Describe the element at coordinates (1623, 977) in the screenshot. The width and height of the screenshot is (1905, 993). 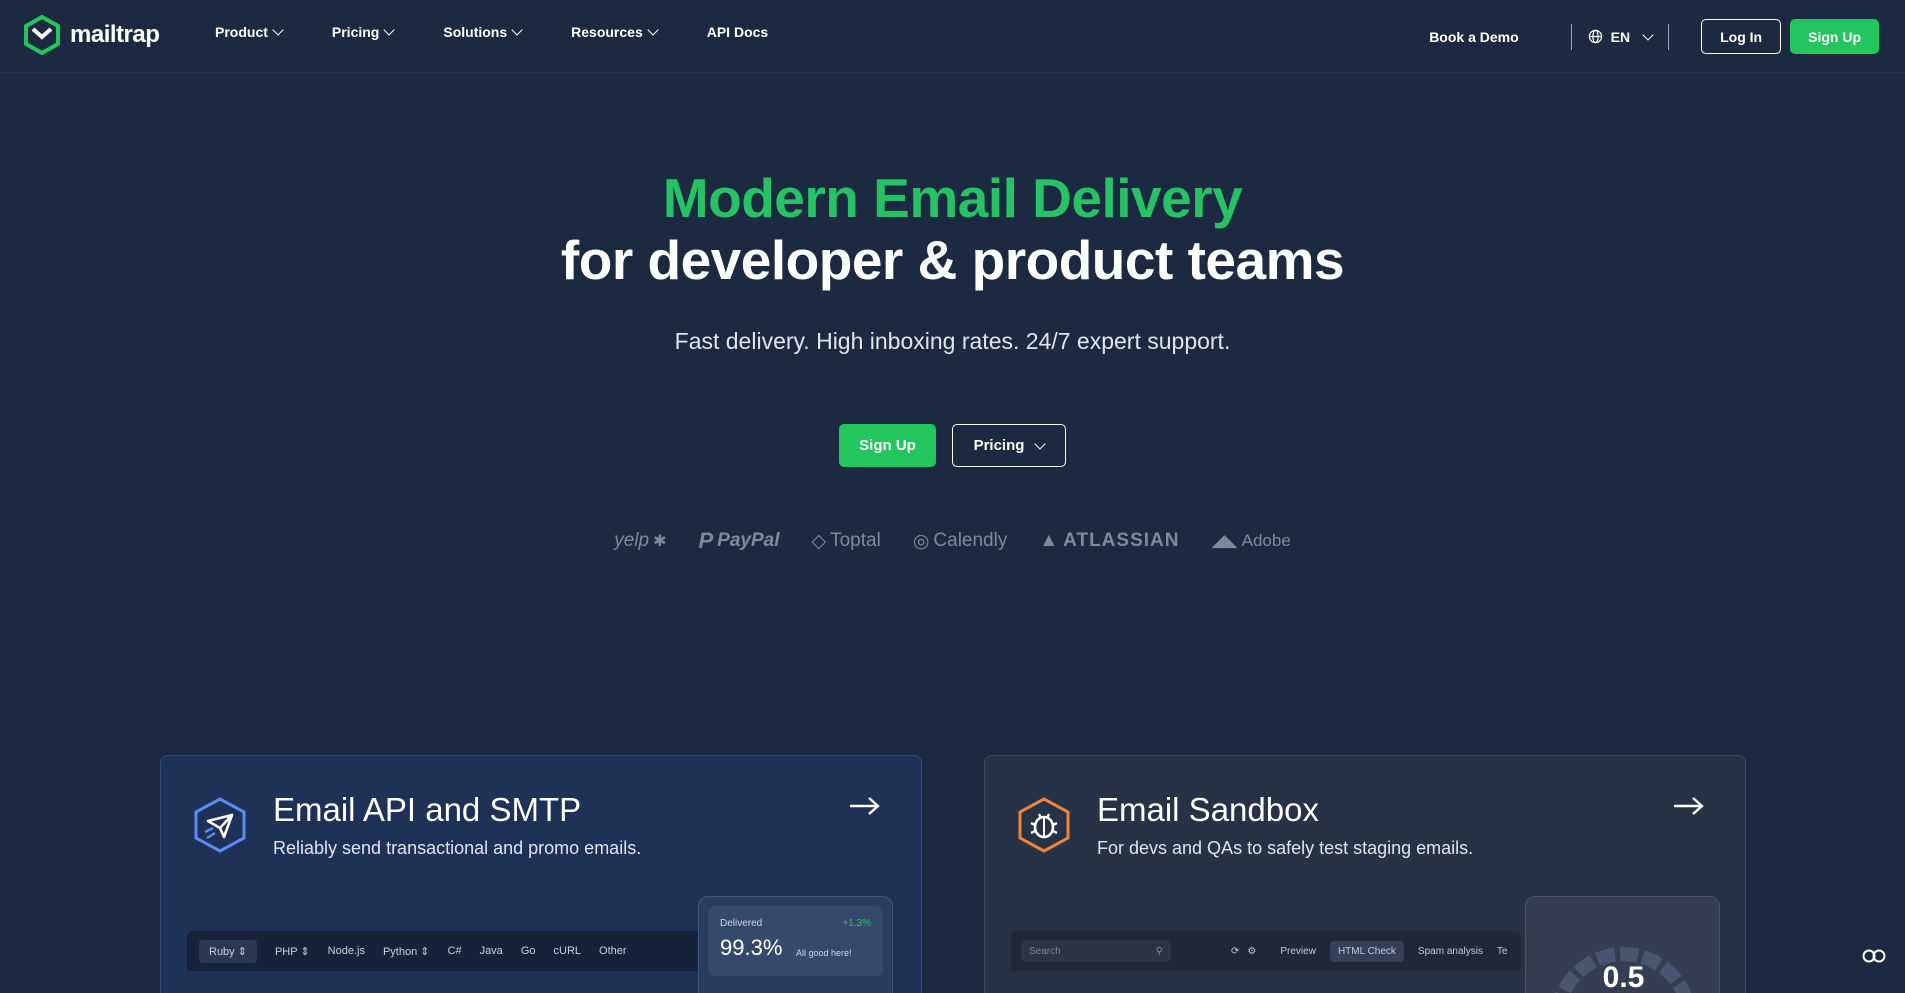
I see `gauge-value: 0.5` at that location.